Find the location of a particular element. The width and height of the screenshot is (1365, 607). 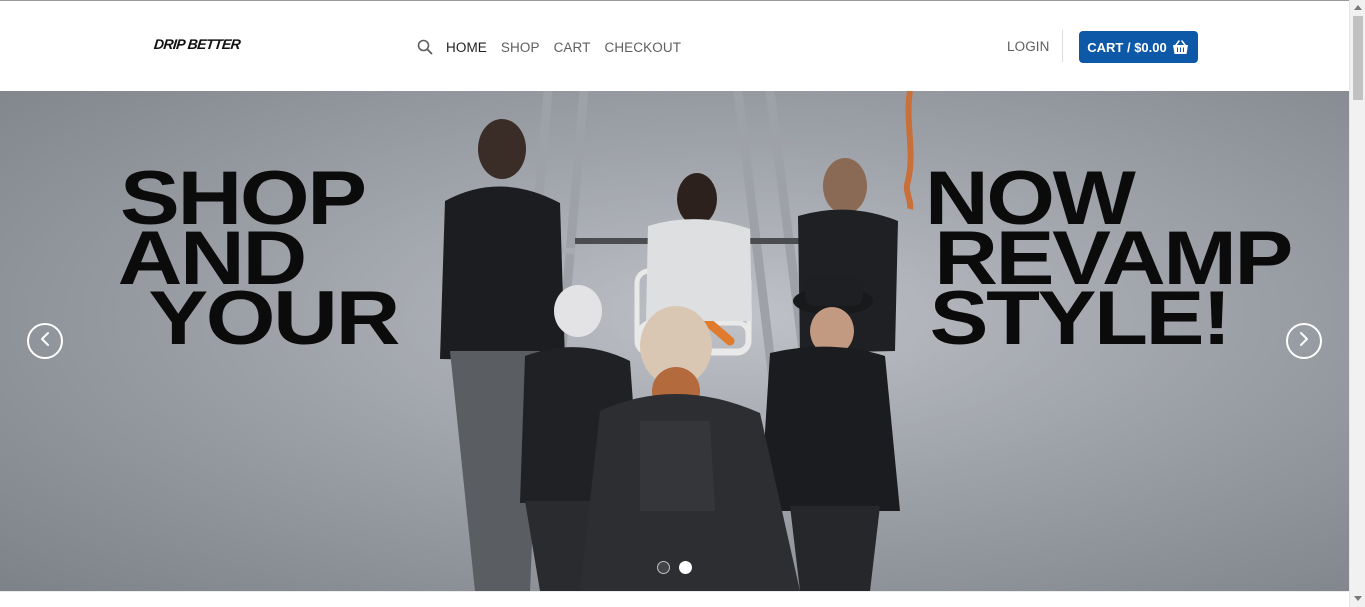

cart-button-label: CART / $0.00 is located at coordinates (1127, 47).